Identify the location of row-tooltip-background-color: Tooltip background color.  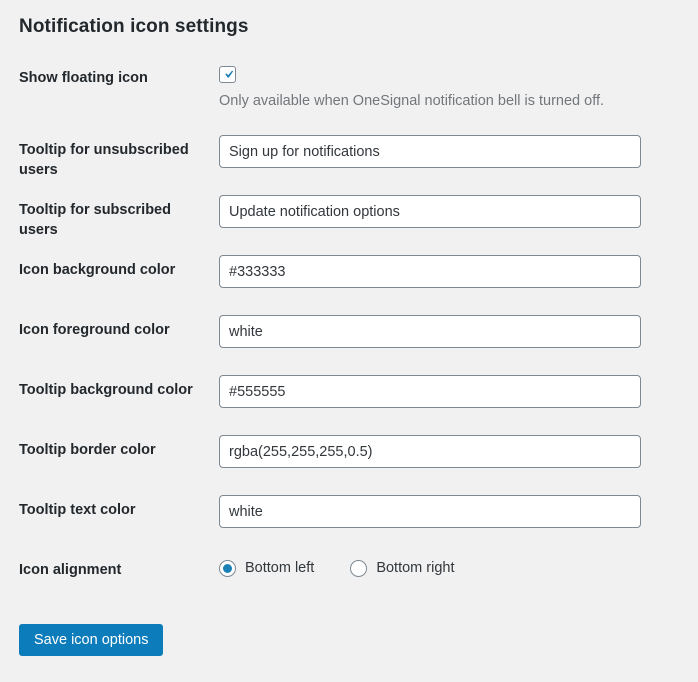
(349, 405).